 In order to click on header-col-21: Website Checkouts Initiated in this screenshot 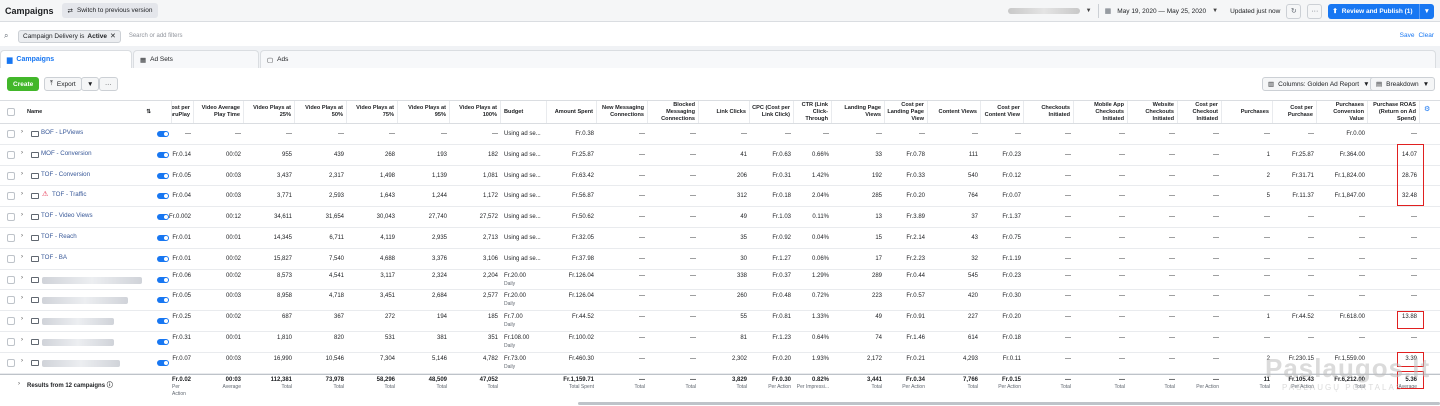, I will do `click(1153, 112)`.